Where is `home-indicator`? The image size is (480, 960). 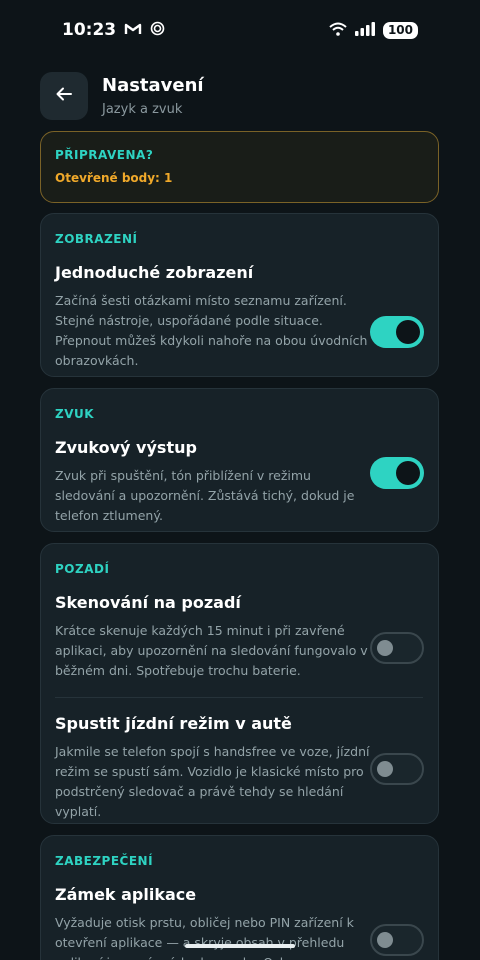
home-indicator is located at coordinates (240, 946).